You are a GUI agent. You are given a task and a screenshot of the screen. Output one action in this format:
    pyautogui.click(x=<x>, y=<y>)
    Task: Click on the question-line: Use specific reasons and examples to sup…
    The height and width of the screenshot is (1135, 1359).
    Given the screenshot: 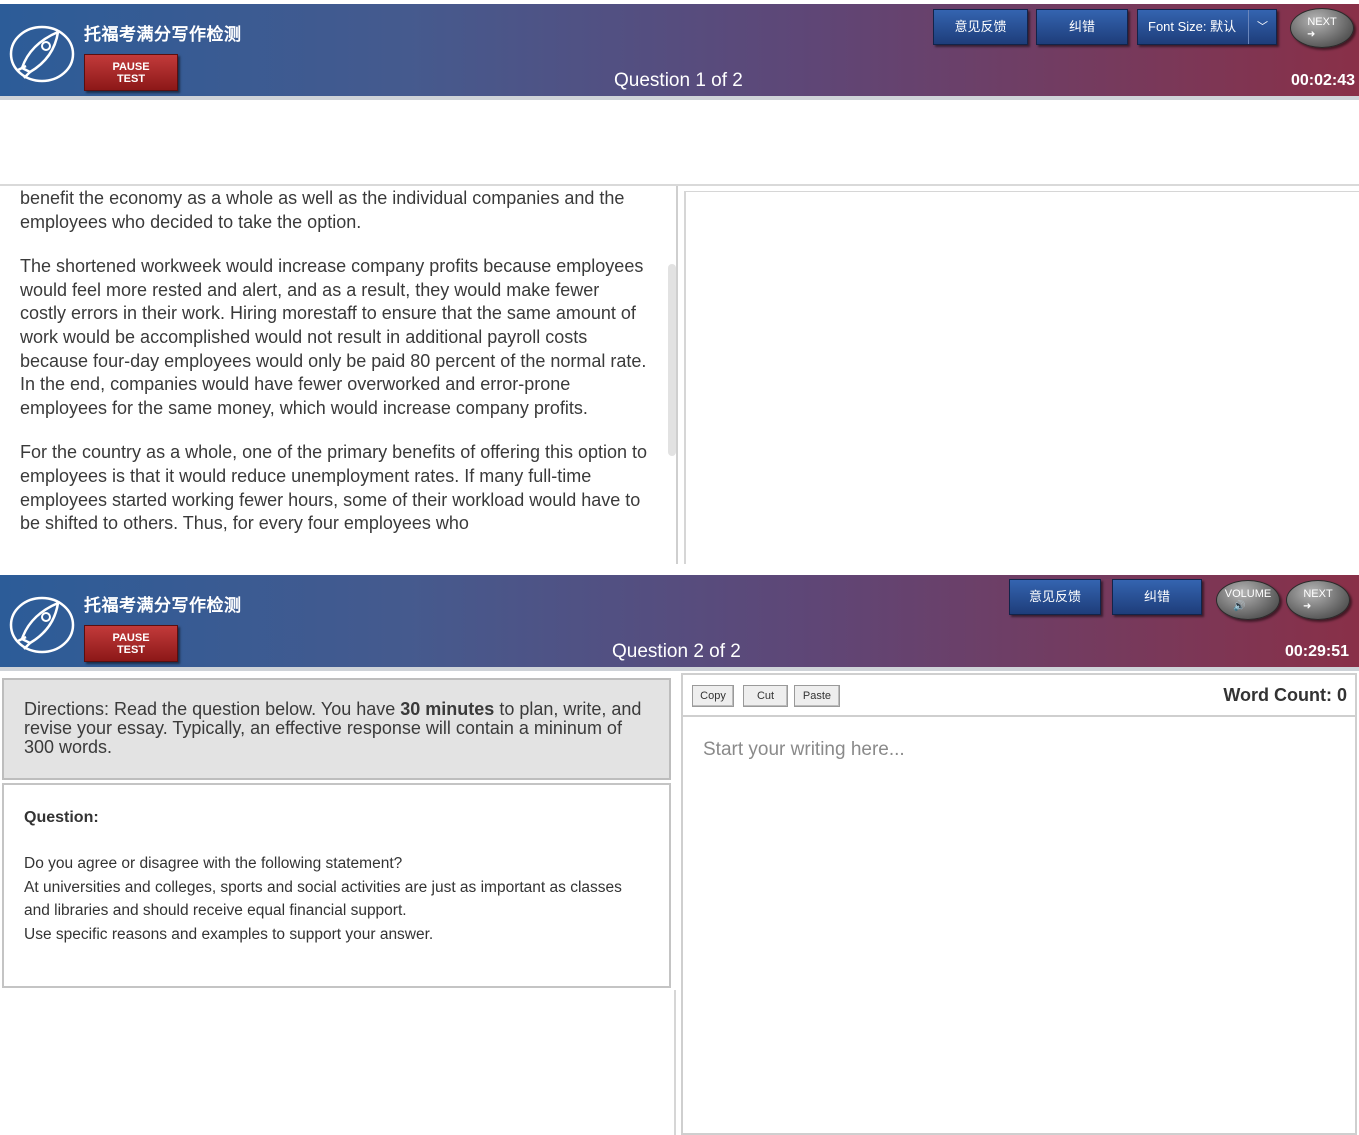 What is the action you would take?
    pyautogui.click(x=229, y=934)
    